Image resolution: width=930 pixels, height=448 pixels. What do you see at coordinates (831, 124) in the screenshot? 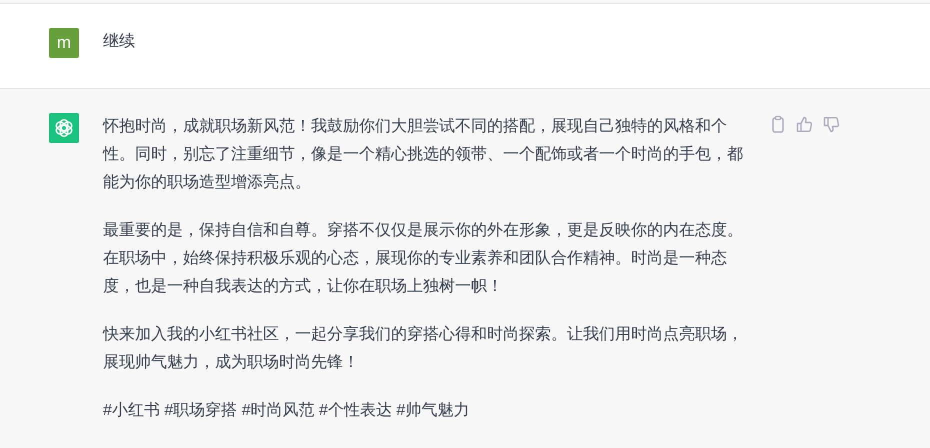
I see `thumbs-down-icon` at bounding box center [831, 124].